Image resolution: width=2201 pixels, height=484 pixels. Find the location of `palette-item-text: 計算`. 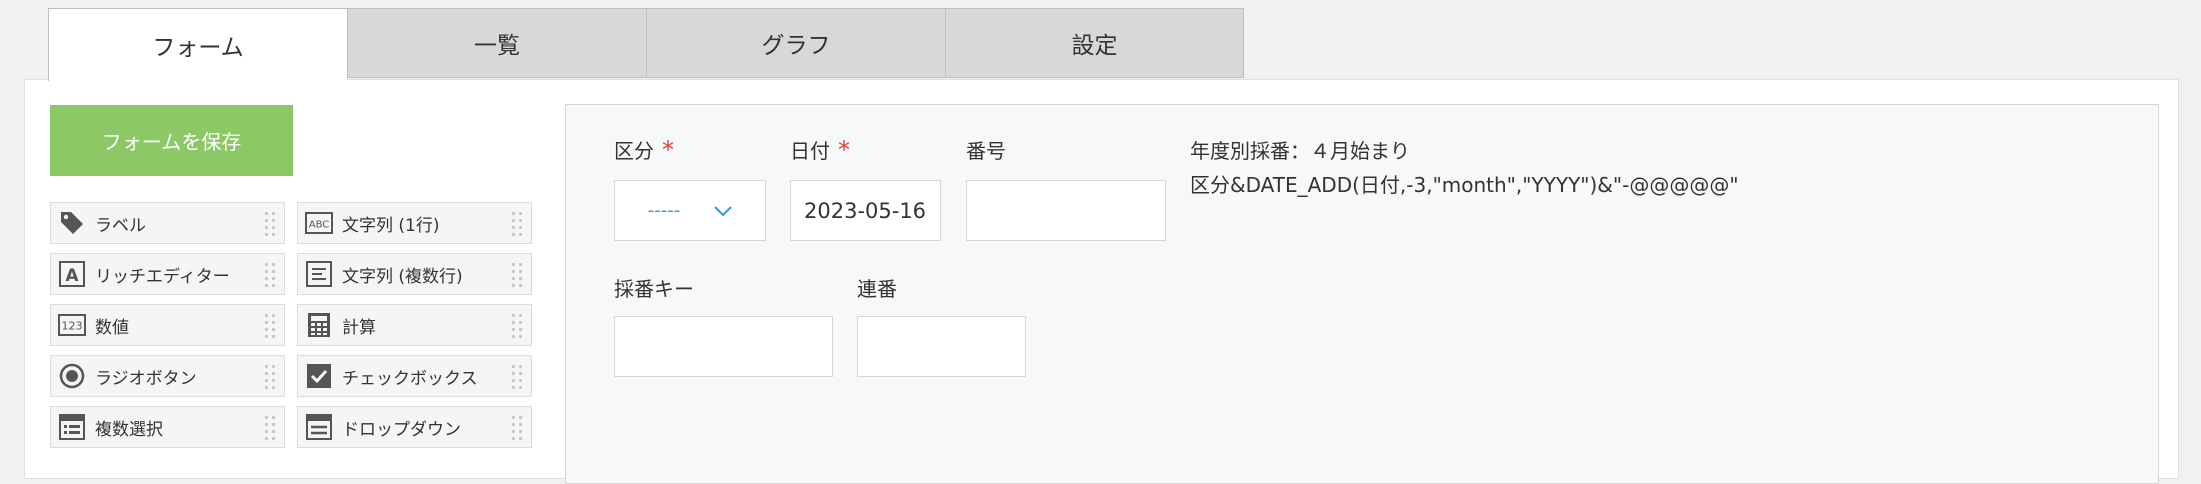

palette-item-text: 計算 is located at coordinates (359, 327).